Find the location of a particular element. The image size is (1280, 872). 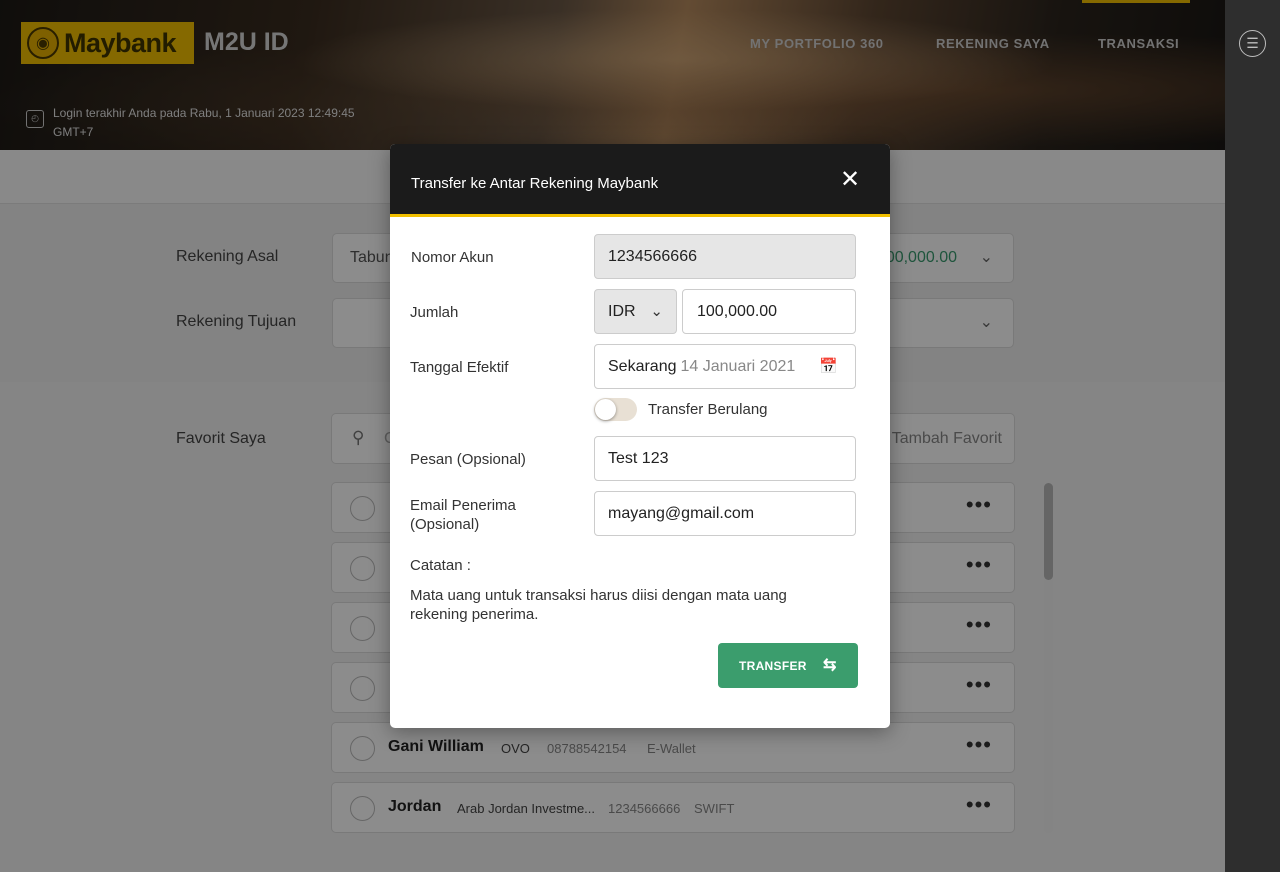

modal-title: Transfer ke Antar Rekening Maybank is located at coordinates (535, 183).